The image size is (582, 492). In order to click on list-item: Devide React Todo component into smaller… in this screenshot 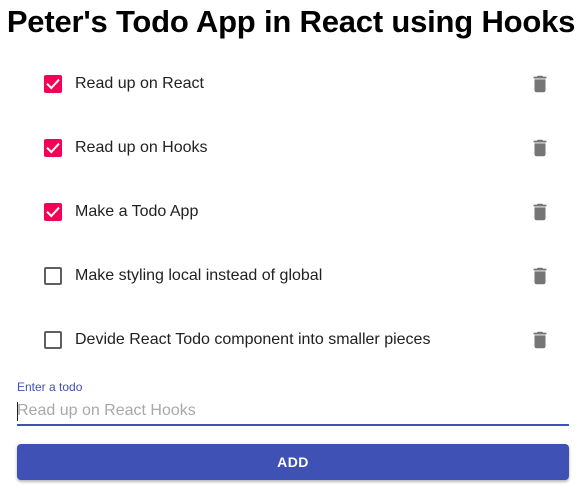, I will do `click(291, 340)`.